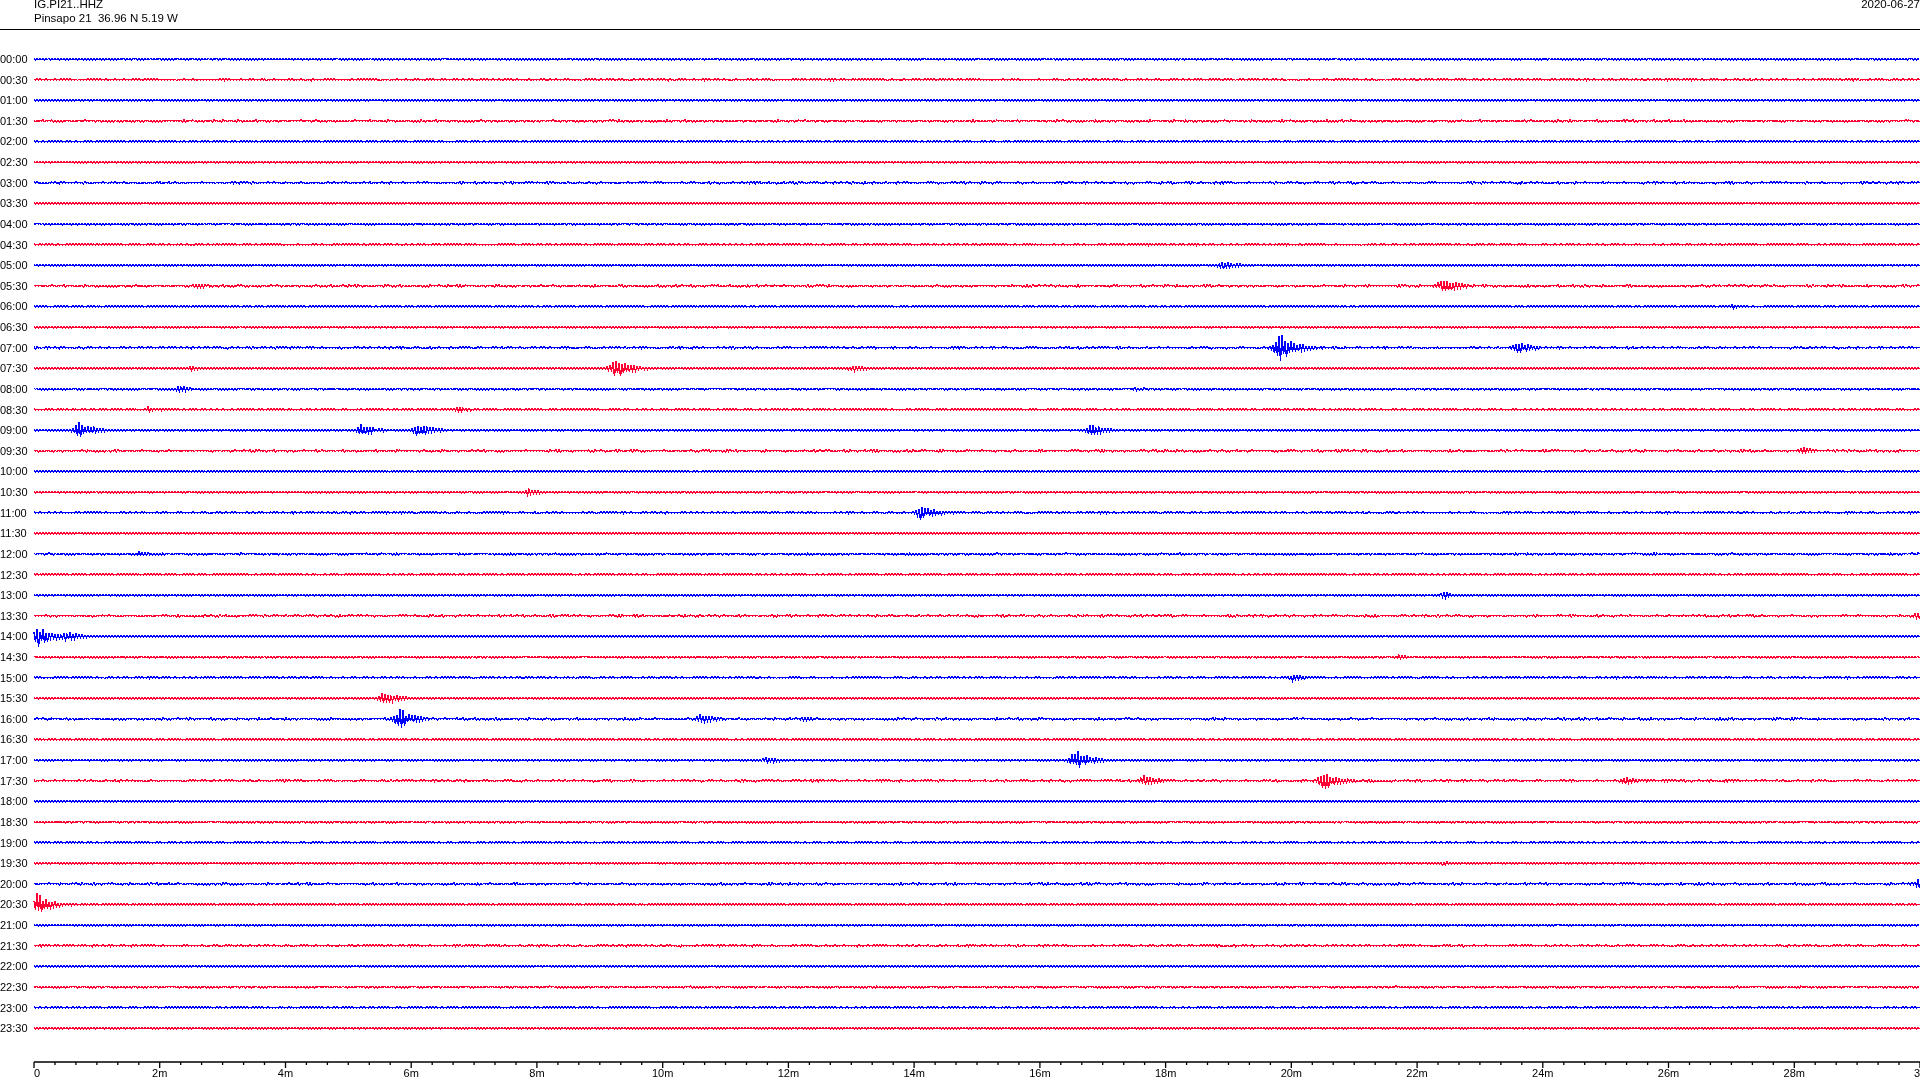  Describe the element at coordinates (14, 327) in the screenshot. I see `time-label: 06:30` at that location.